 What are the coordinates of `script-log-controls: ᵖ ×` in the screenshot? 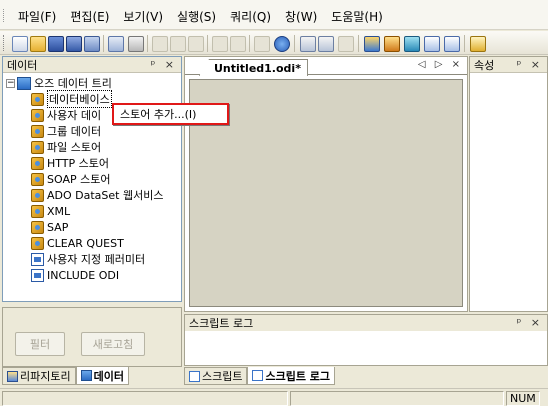 It's located at (530, 322).